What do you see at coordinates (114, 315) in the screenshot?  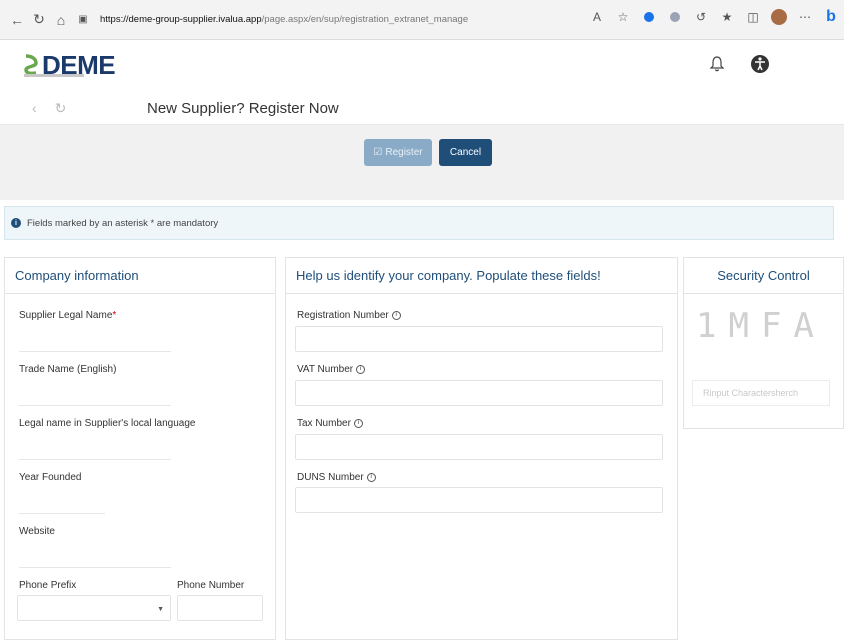 I see `required-asterisk: *` at bounding box center [114, 315].